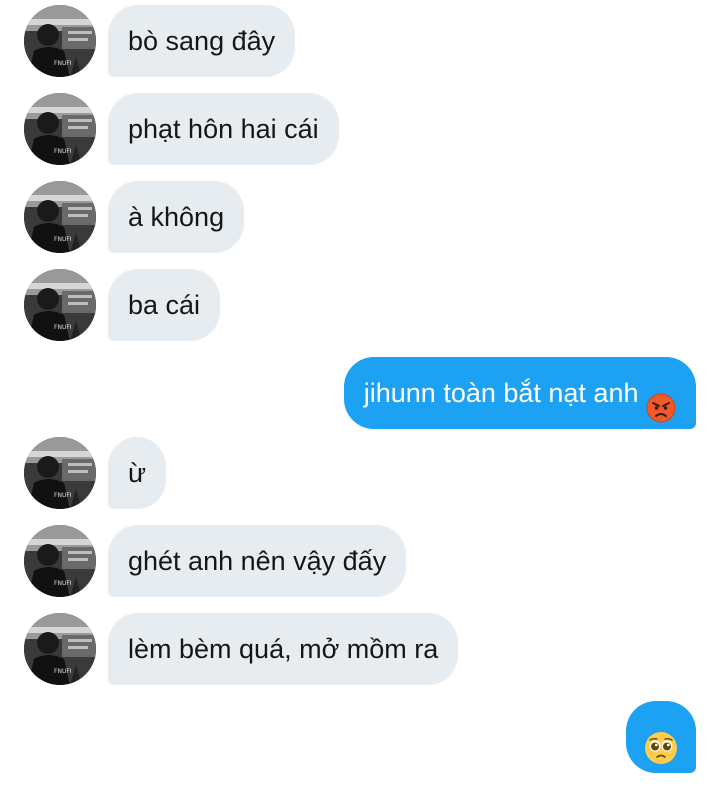 The image size is (720, 792). What do you see at coordinates (501, 393) in the screenshot?
I see `message-text: jihunn toàn bắt nạt anh` at bounding box center [501, 393].